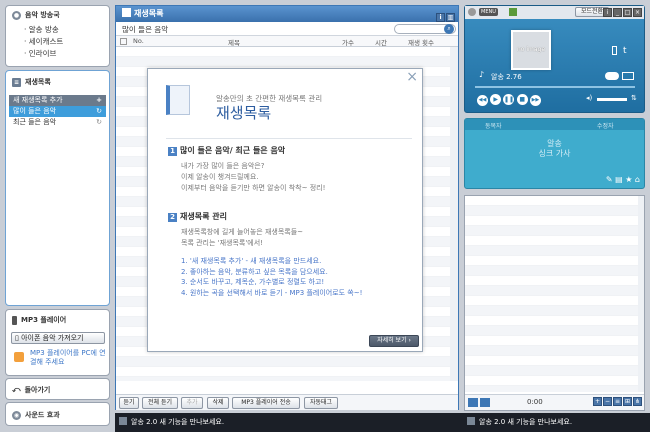 The width and height of the screenshot is (650, 432). Describe the element at coordinates (619, 179) in the screenshot. I see `save-icon: ▤` at that location.